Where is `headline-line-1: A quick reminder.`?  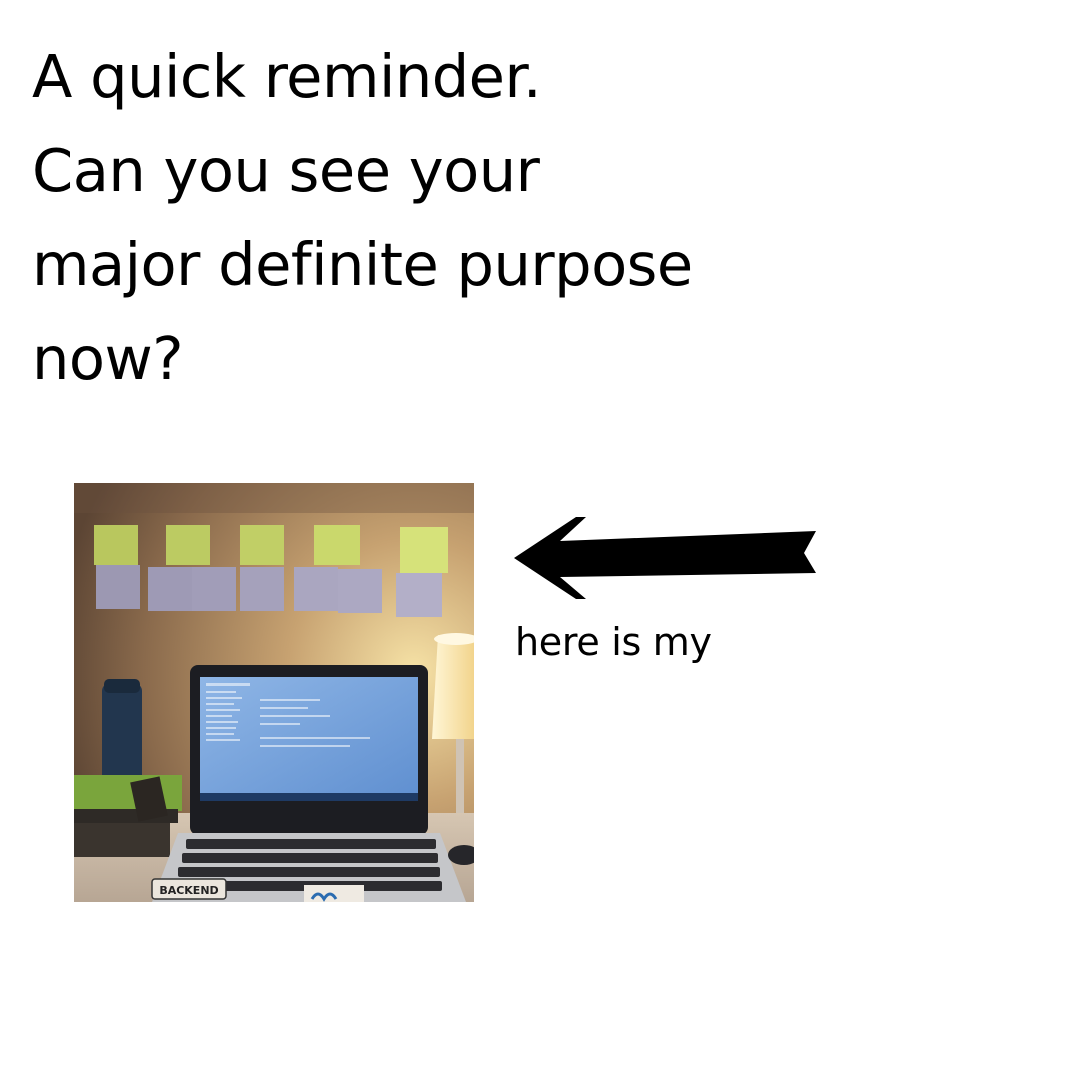
headline-line-1: A quick reminder. is located at coordinates (287, 76).